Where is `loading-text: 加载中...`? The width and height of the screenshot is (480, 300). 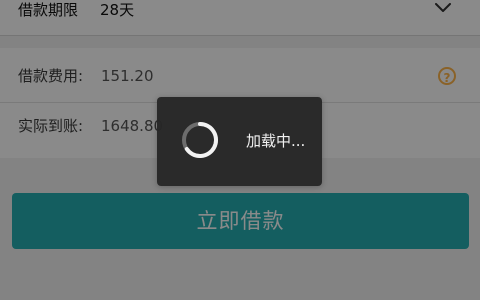
loading-text: 加载中... is located at coordinates (276, 141).